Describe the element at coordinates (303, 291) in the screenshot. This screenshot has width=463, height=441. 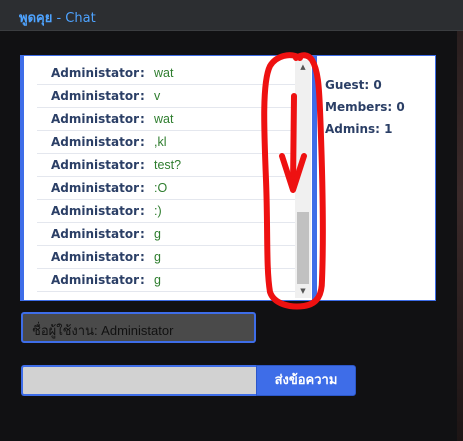
I see `scroll-down-arrow-icon: ▼` at that location.